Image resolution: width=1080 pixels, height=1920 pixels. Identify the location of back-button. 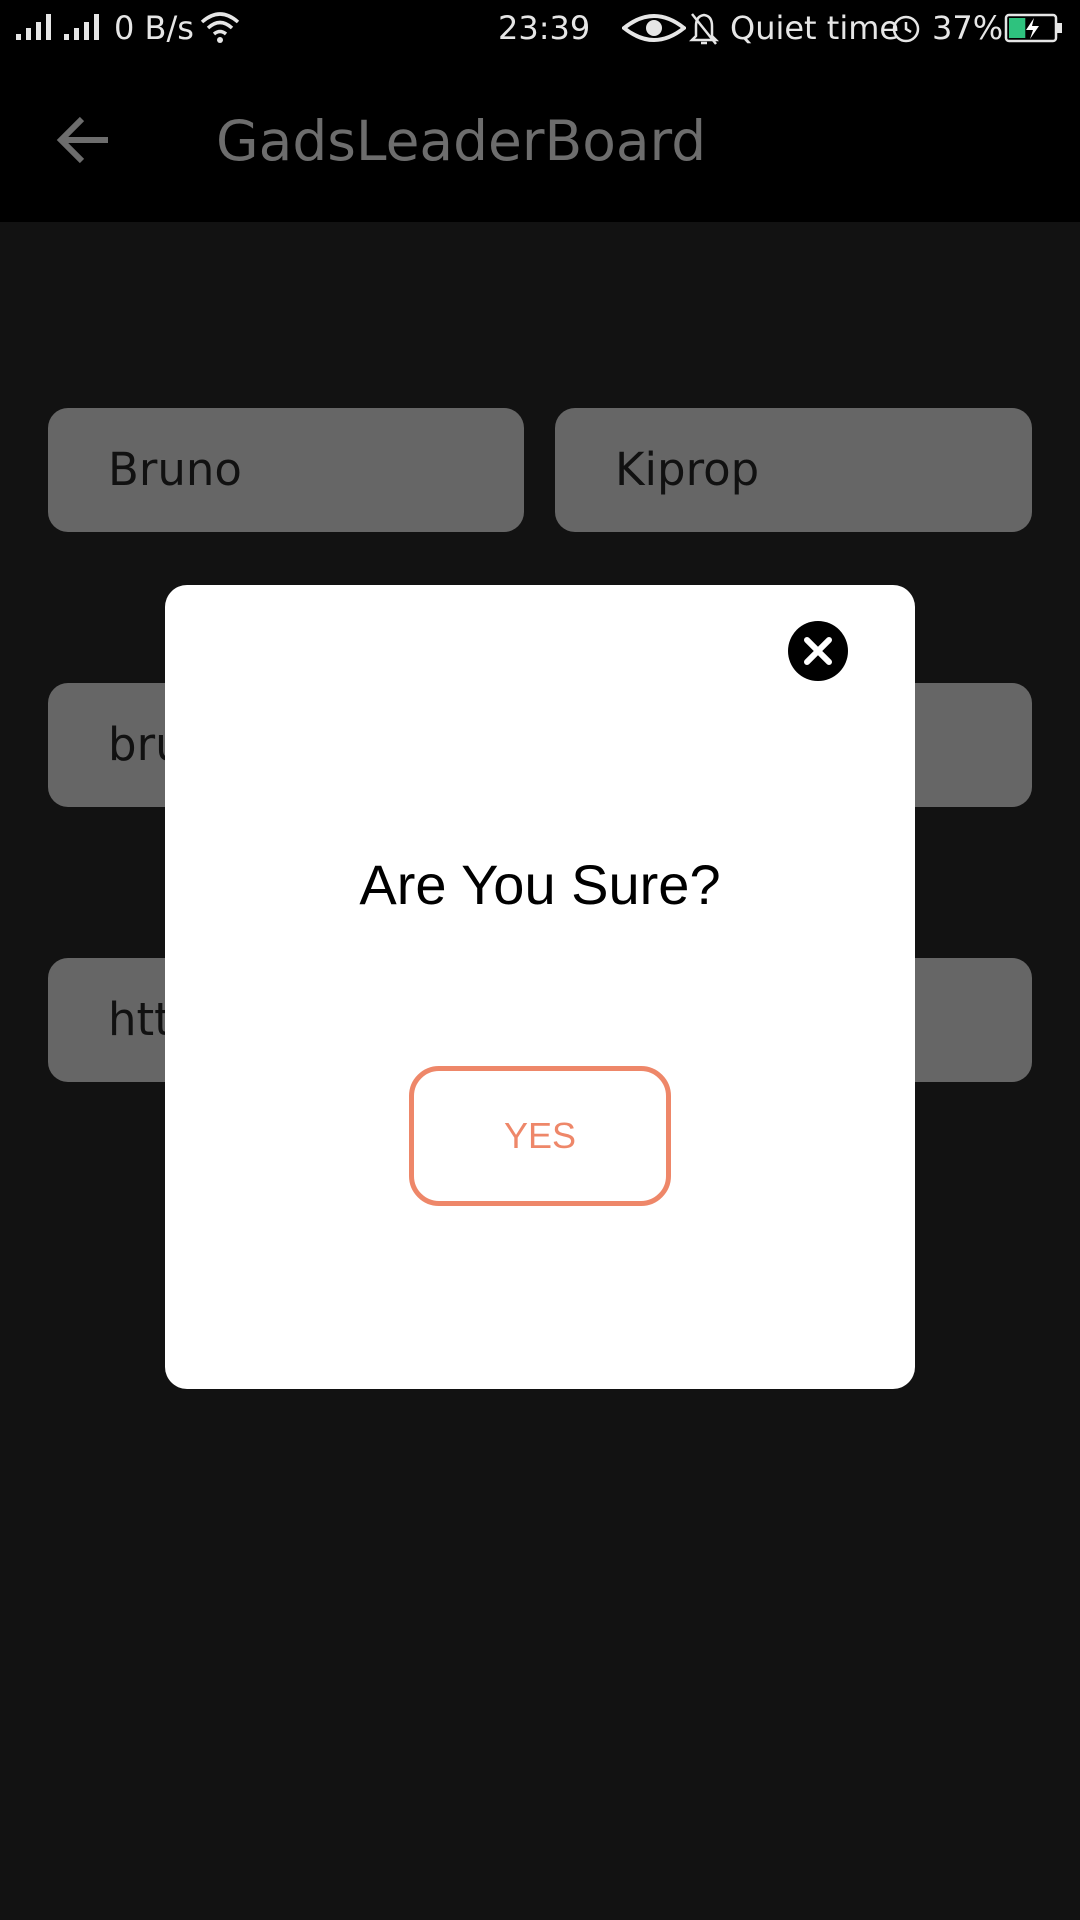
(84, 140).